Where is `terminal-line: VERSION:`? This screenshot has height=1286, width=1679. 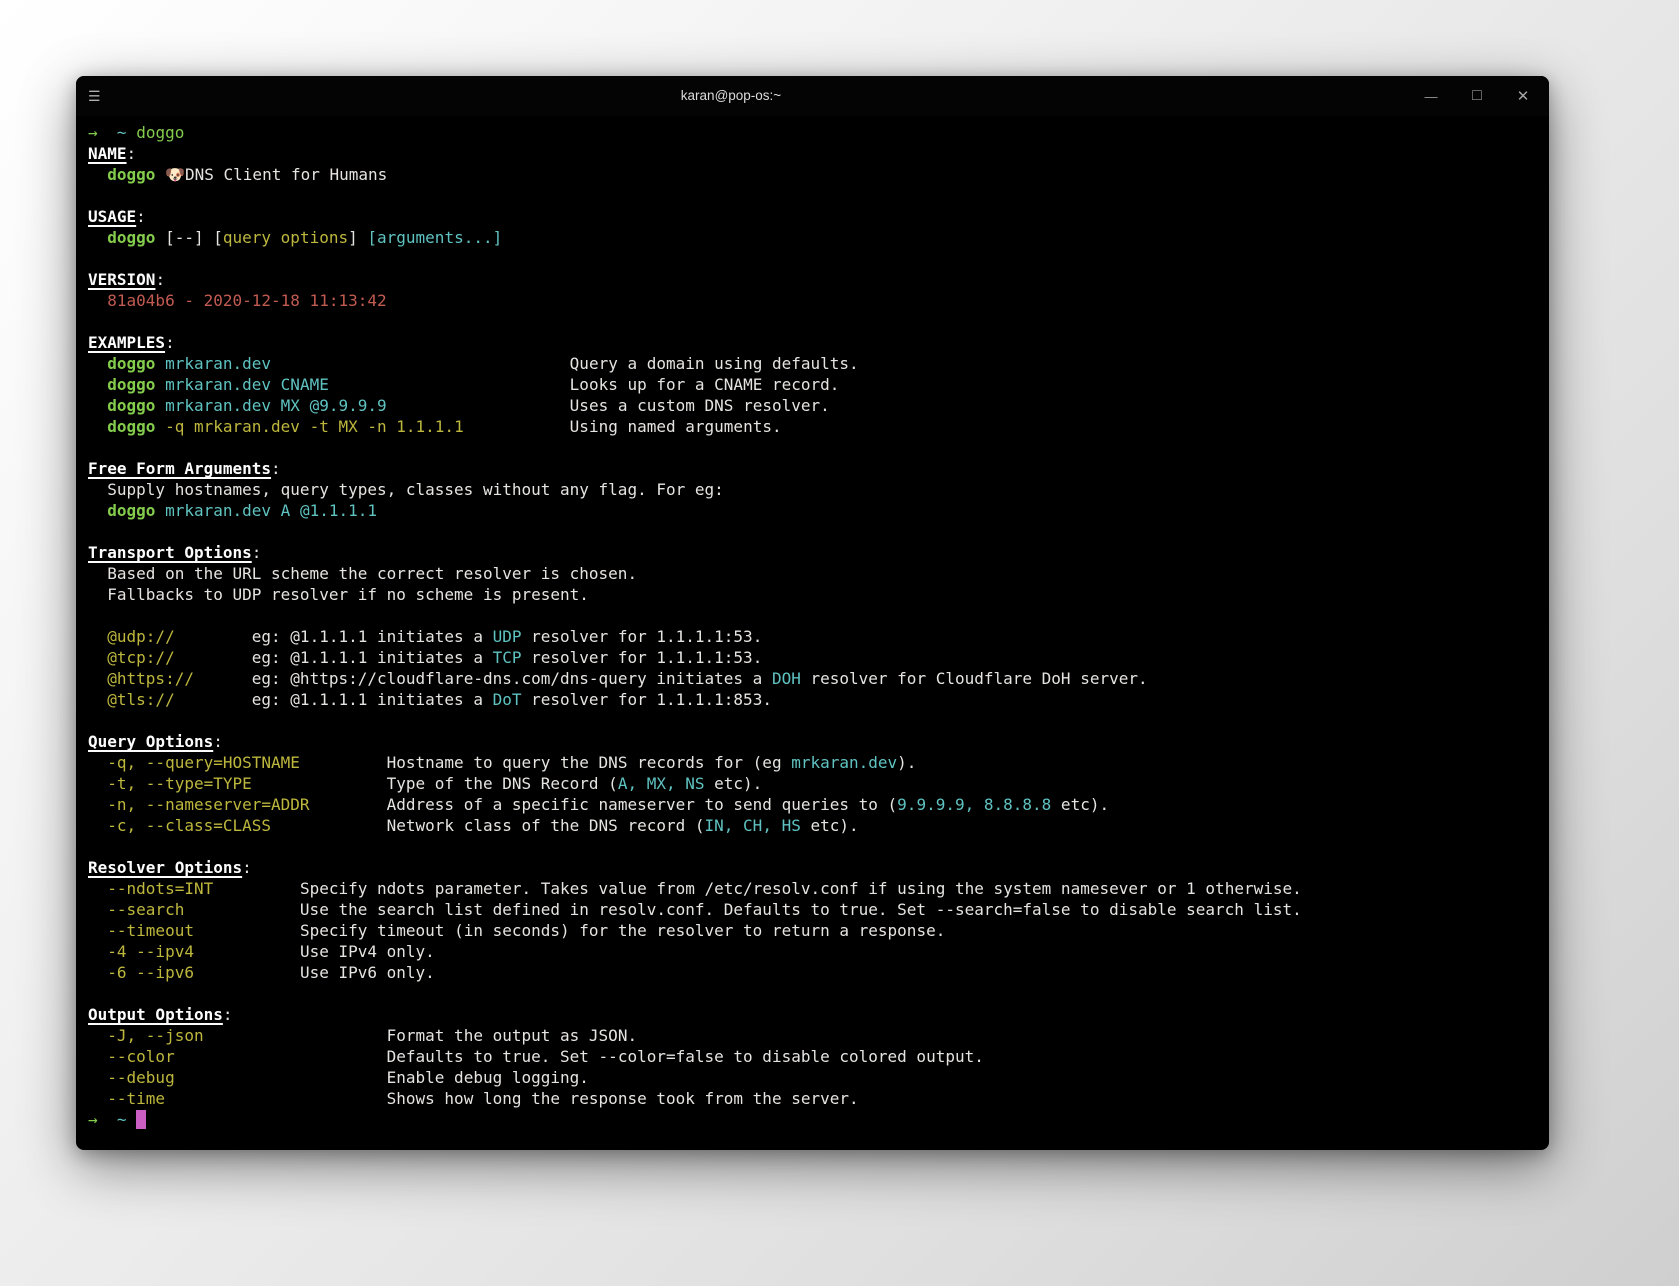 terminal-line: VERSION: is located at coordinates (127, 279).